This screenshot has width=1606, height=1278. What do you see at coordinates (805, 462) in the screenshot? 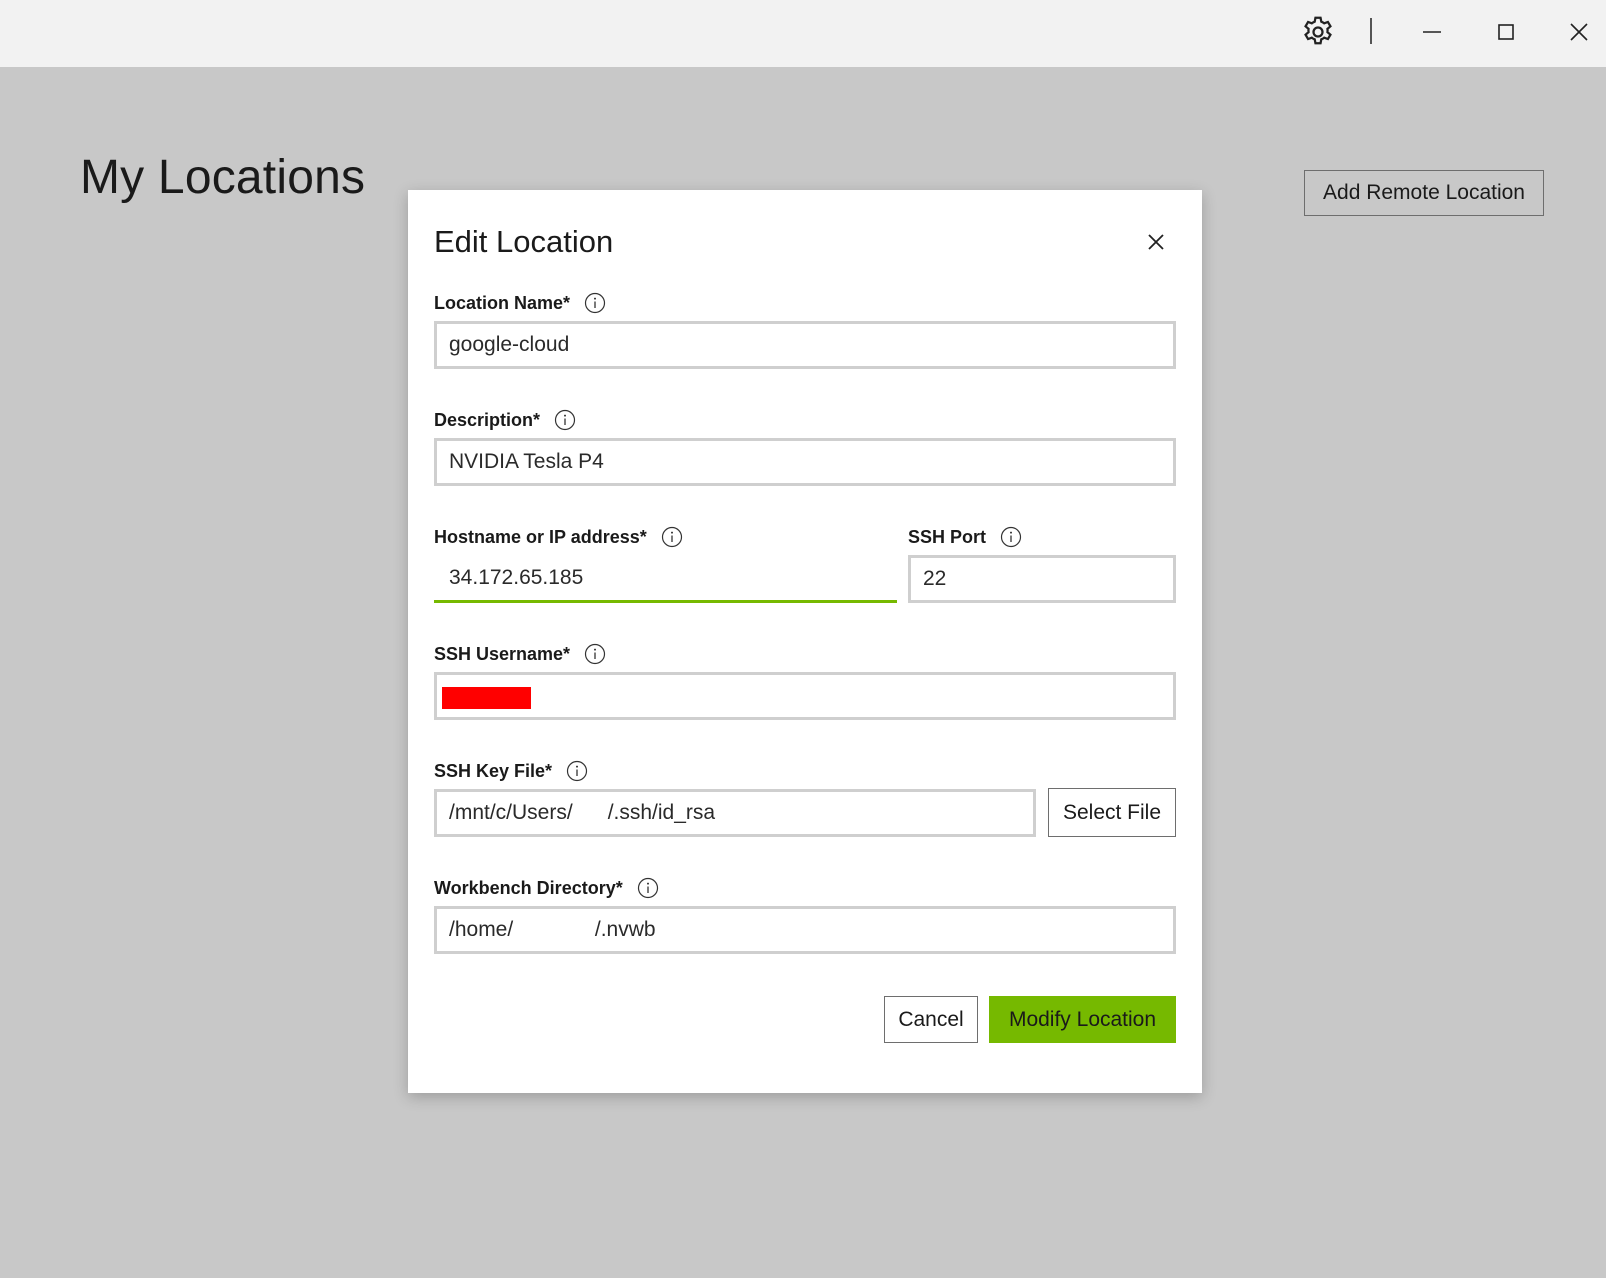
I see `description-input` at bounding box center [805, 462].